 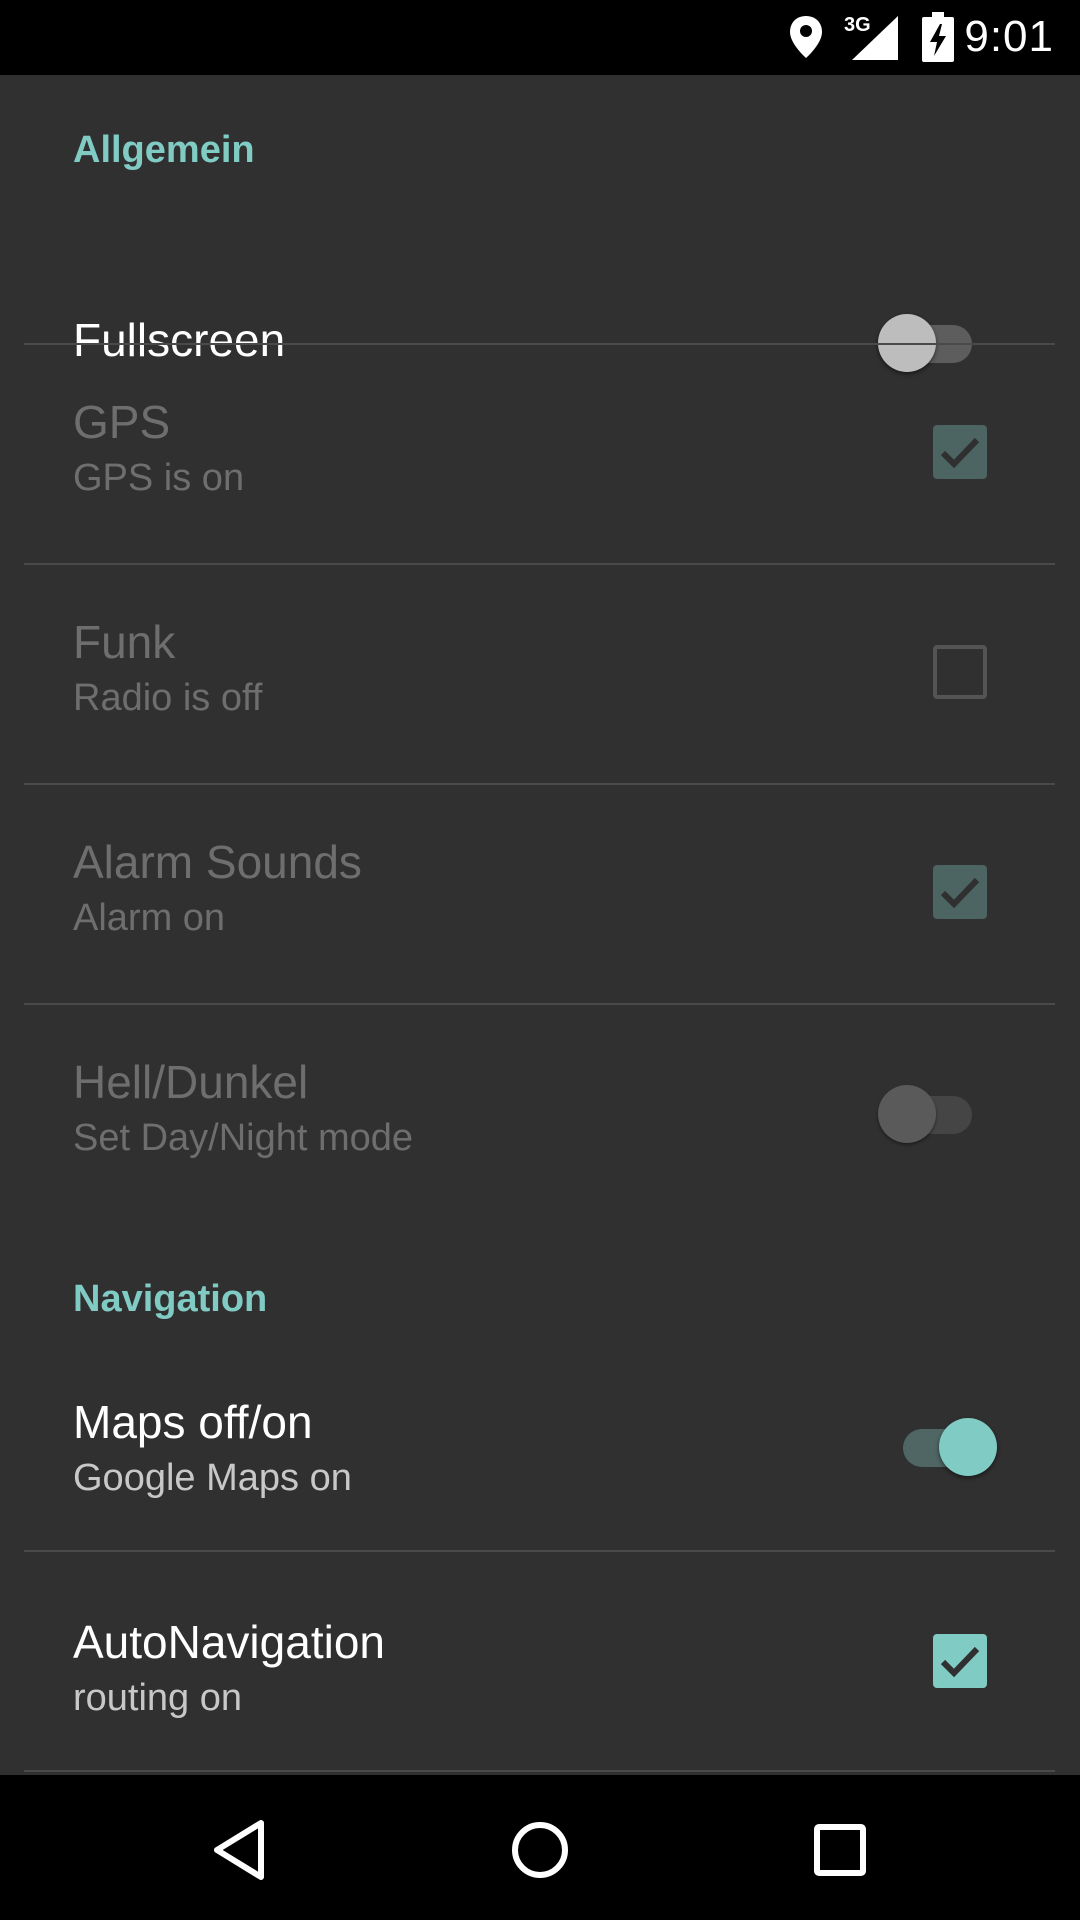 I want to click on signal-icon, so click(x=875, y=40).